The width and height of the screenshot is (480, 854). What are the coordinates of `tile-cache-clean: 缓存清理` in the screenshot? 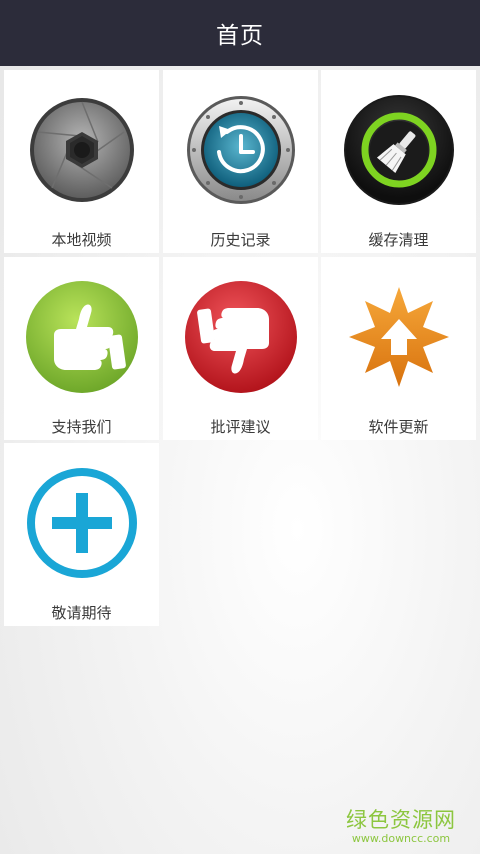 It's located at (398, 161).